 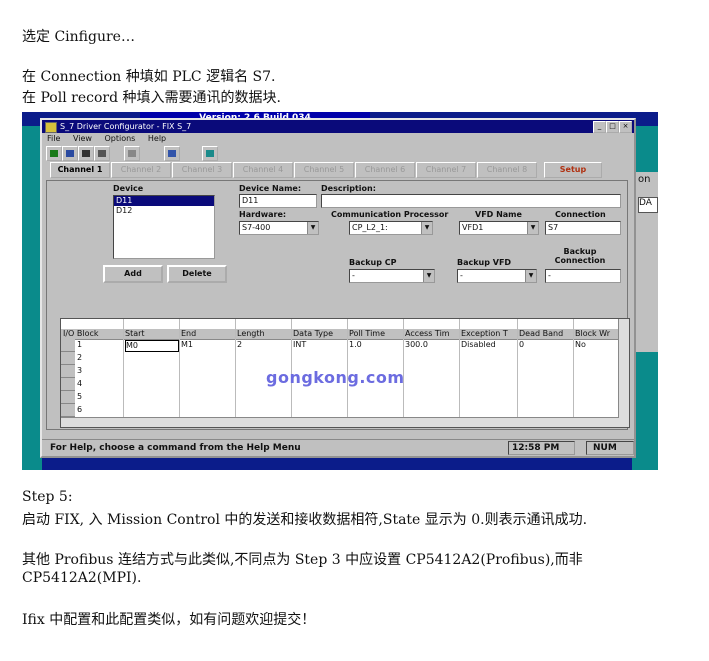 I want to click on communication-processor-label: Communication Processor, so click(x=390, y=214).